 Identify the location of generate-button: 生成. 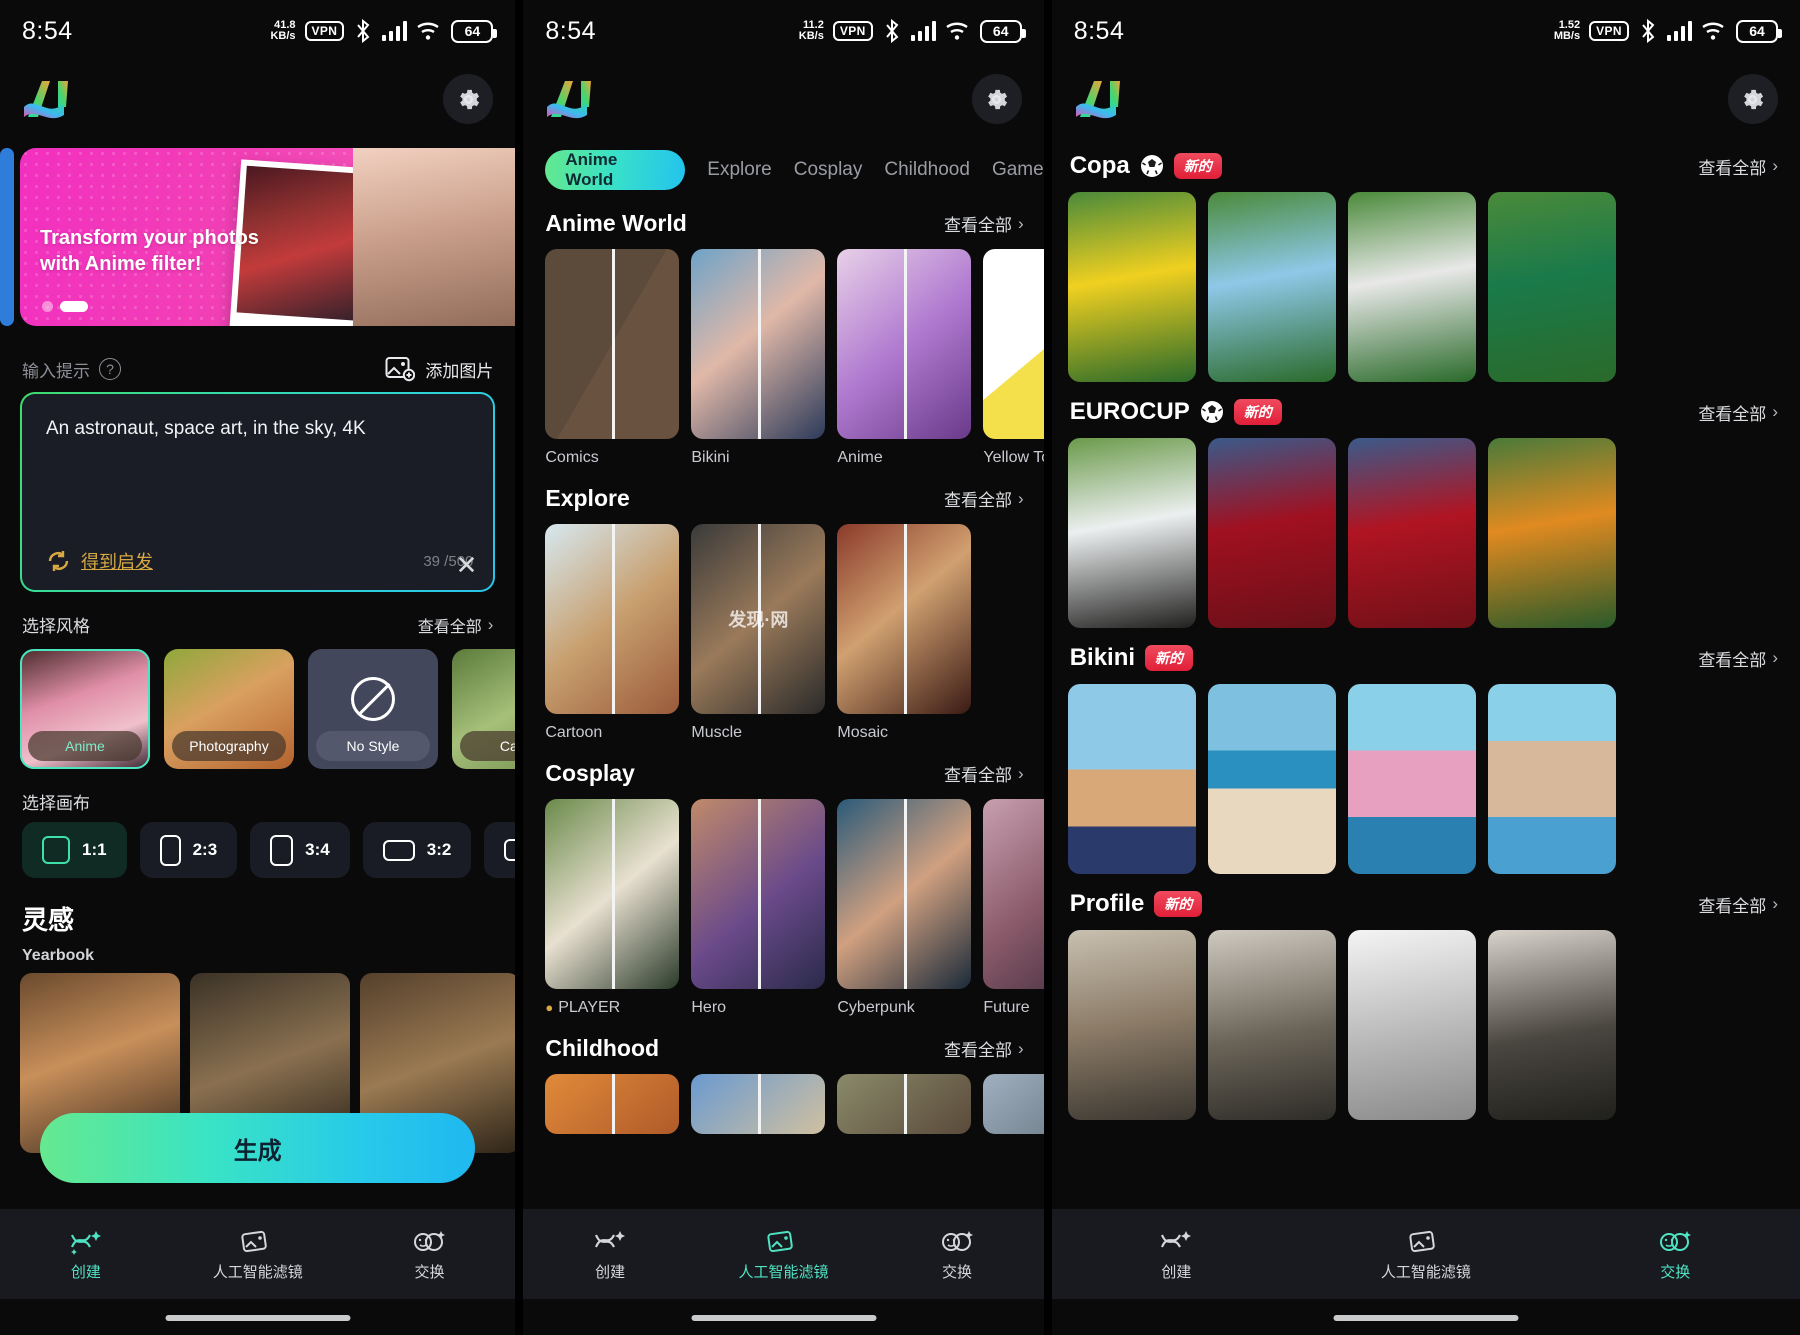
(258, 1148).